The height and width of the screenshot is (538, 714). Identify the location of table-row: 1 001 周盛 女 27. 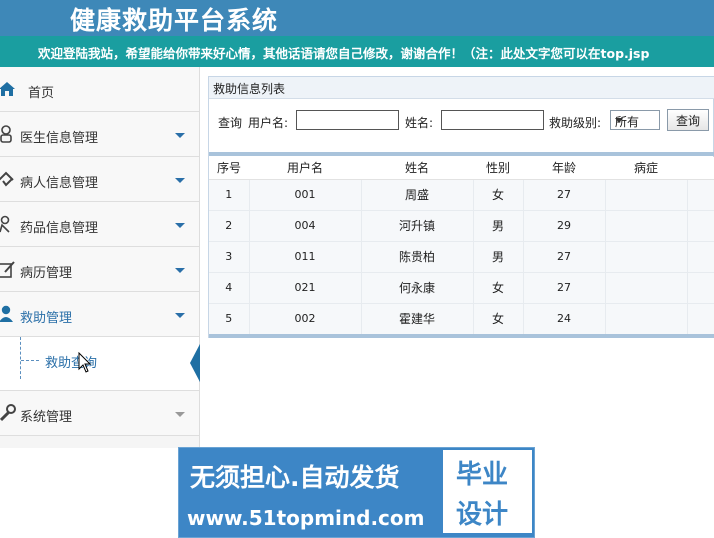
(461, 195).